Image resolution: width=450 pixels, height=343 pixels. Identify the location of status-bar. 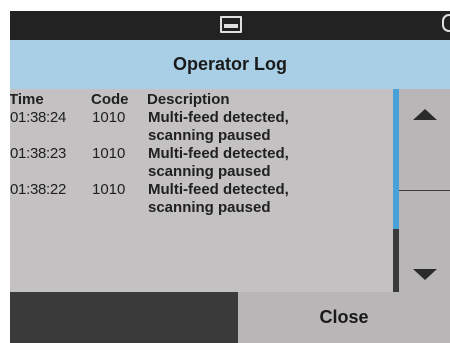
(230, 25).